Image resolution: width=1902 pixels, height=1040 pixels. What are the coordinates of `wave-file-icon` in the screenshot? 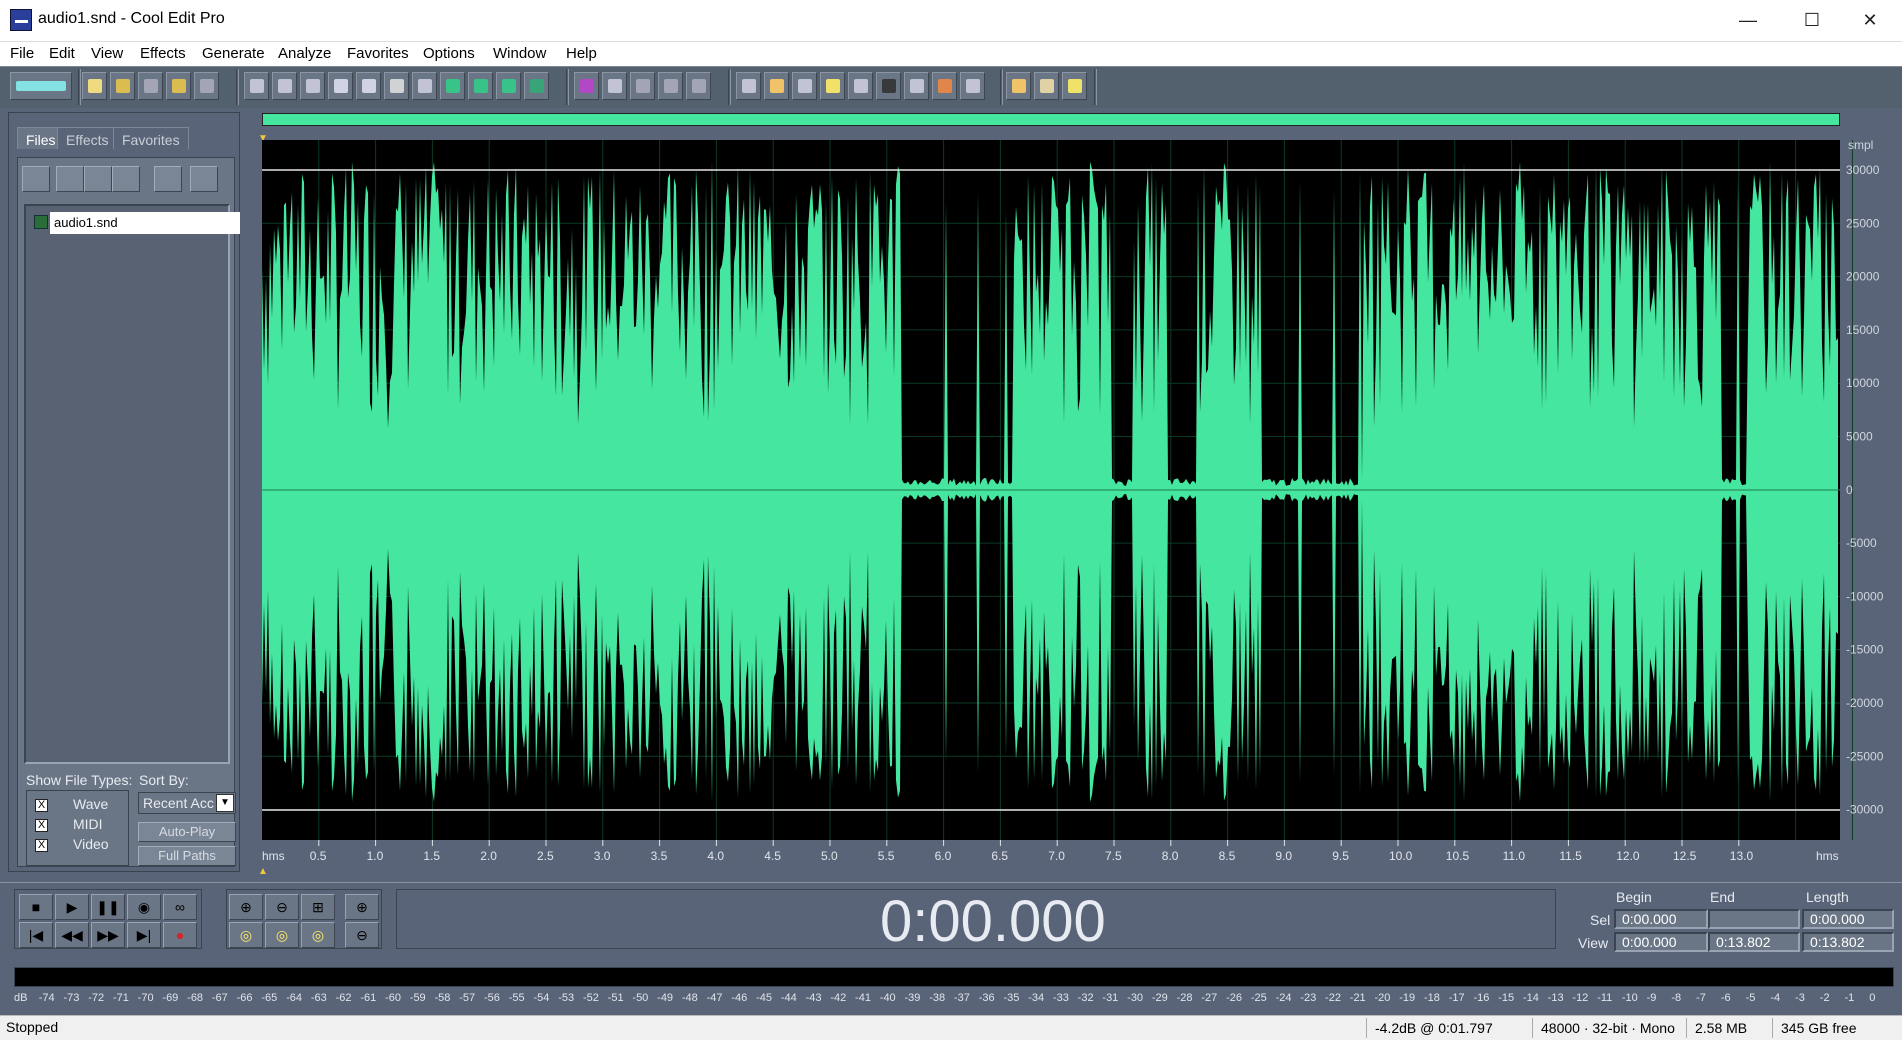 It's located at (41, 222).